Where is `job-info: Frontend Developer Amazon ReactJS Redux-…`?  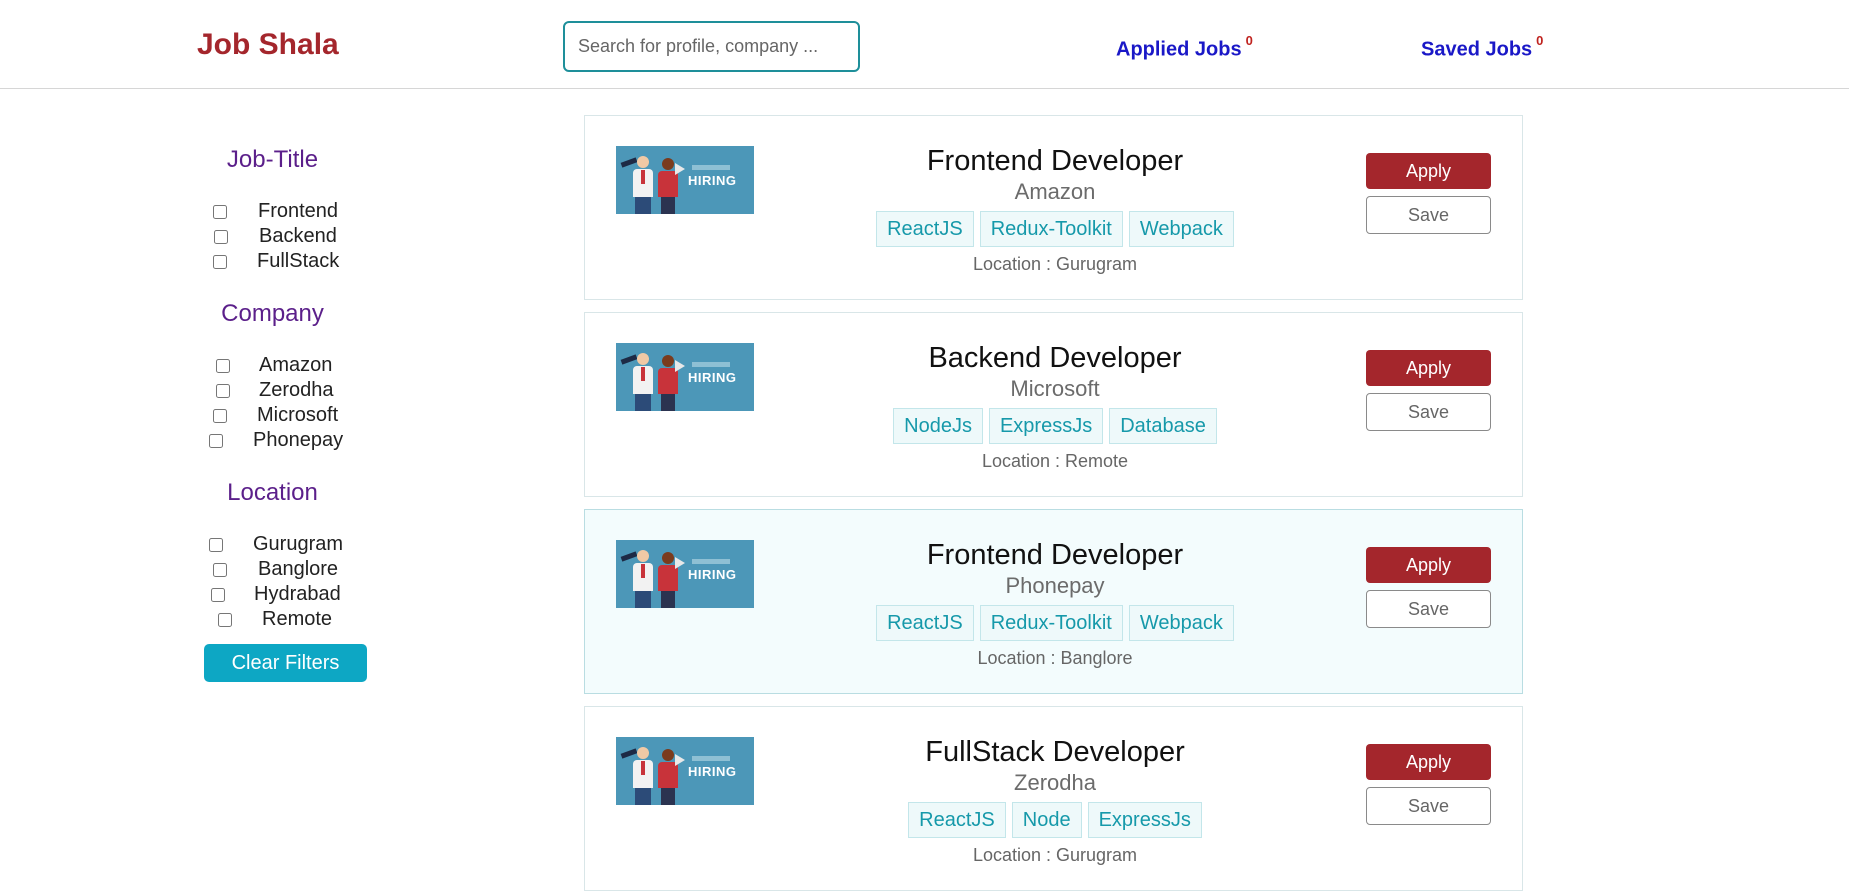
job-info: Frontend Developer Amazon ReactJS Redux-… is located at coordinates (1055, 209).